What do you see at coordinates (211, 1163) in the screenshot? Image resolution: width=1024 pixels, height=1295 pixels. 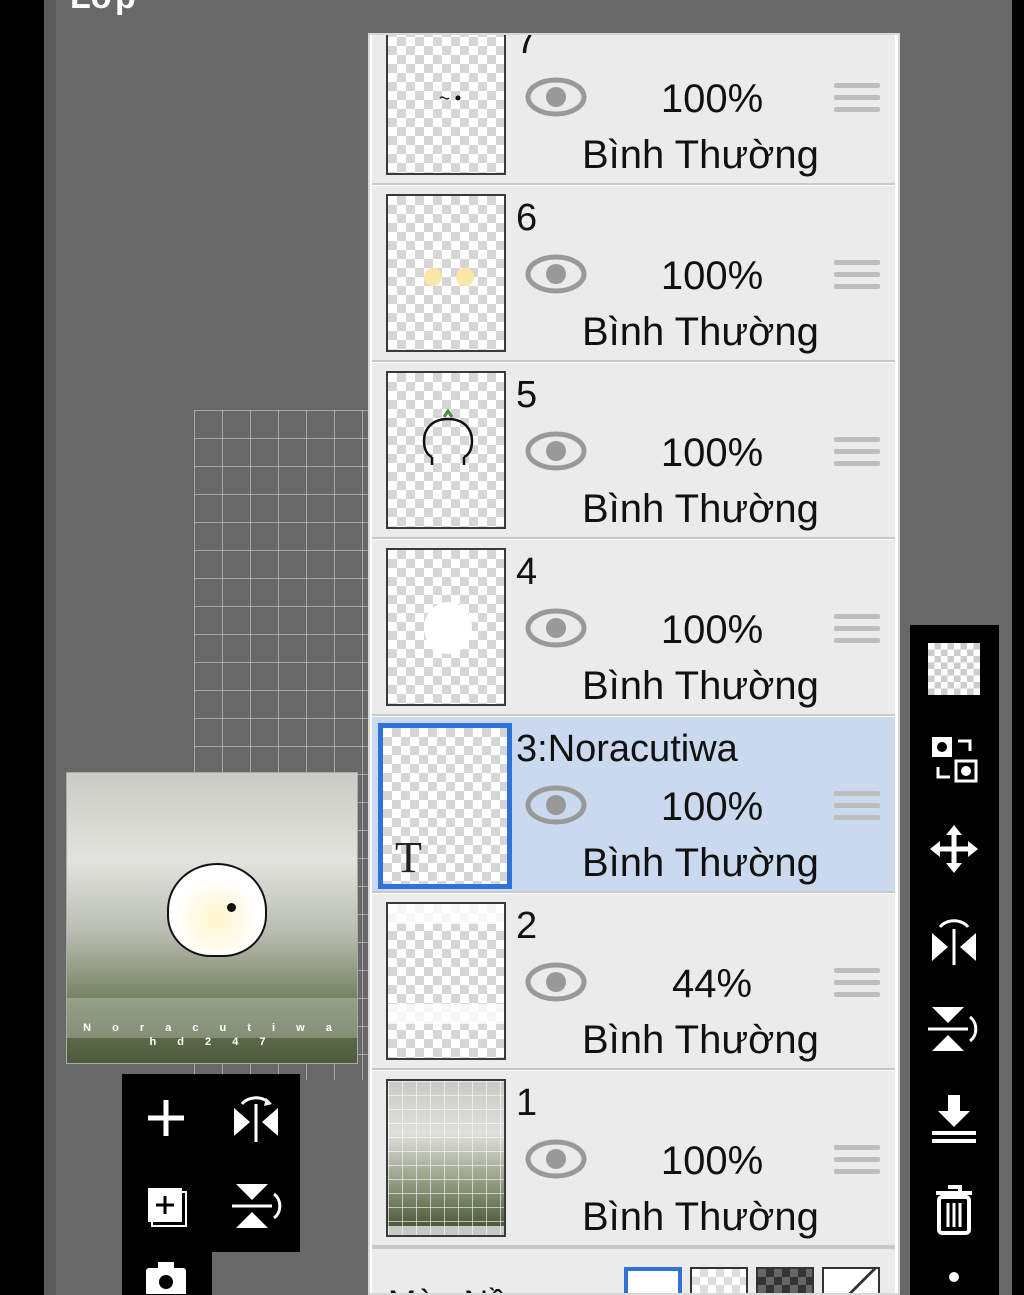 I see `layer-tool-panel` at bounding box center [211, 1163].